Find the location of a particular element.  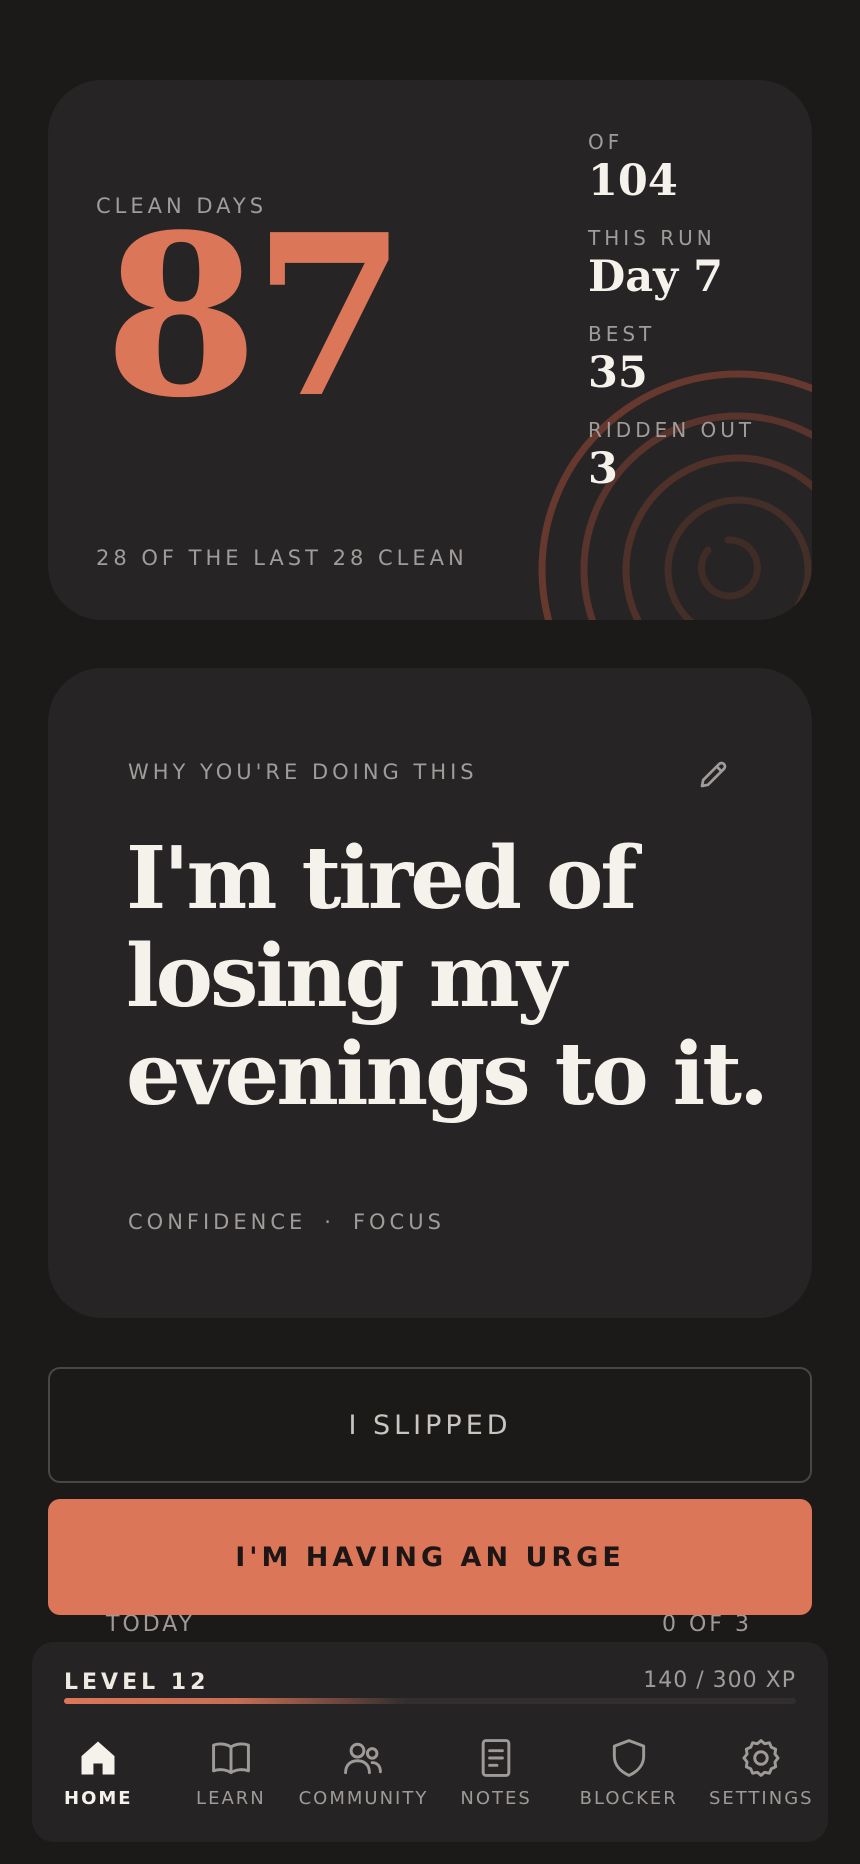

clean-days-count: 87 is located at coordinates (255, 317).